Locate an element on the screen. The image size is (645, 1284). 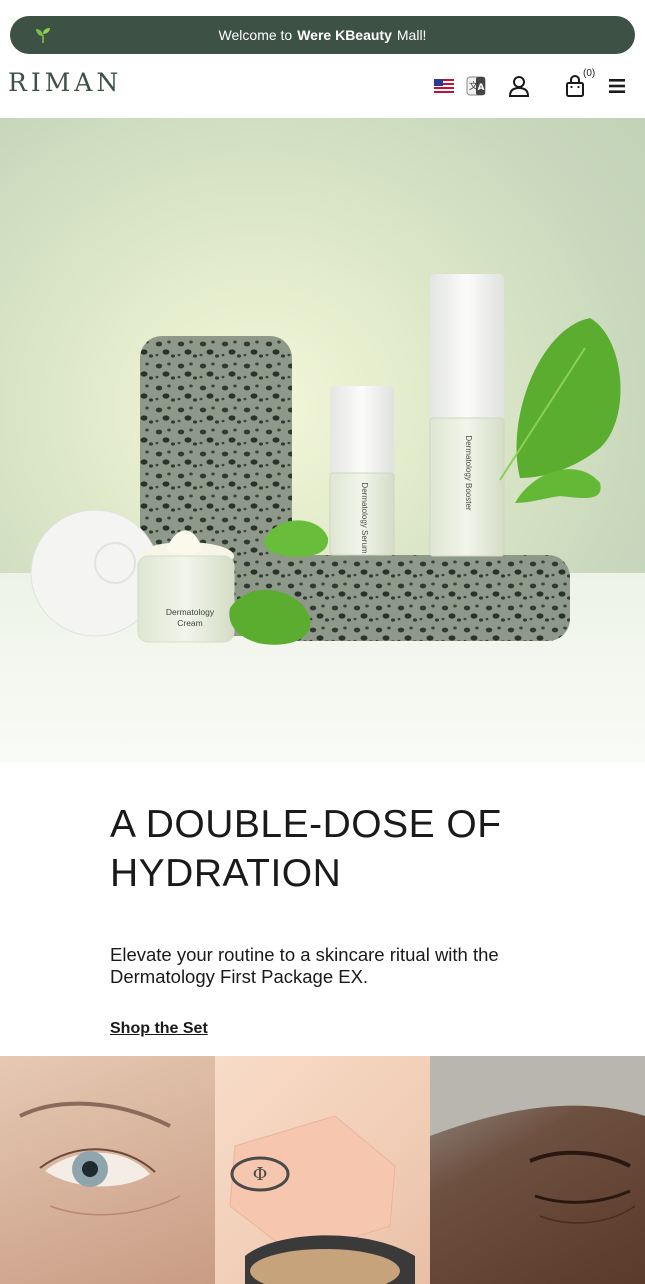
closed-eye-icon is located at coordinates (537, 1140).